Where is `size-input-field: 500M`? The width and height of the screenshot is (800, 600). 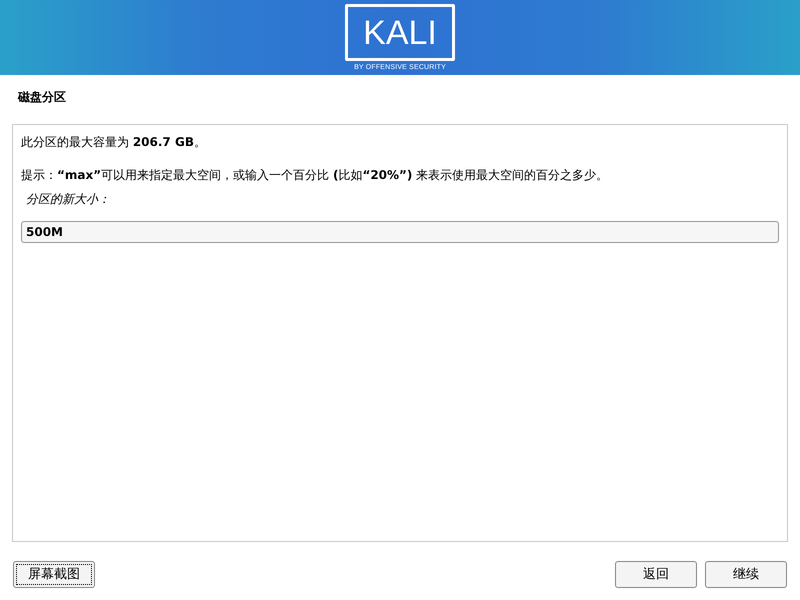
size-input-field: 500M is located at coordinates (400, 232).